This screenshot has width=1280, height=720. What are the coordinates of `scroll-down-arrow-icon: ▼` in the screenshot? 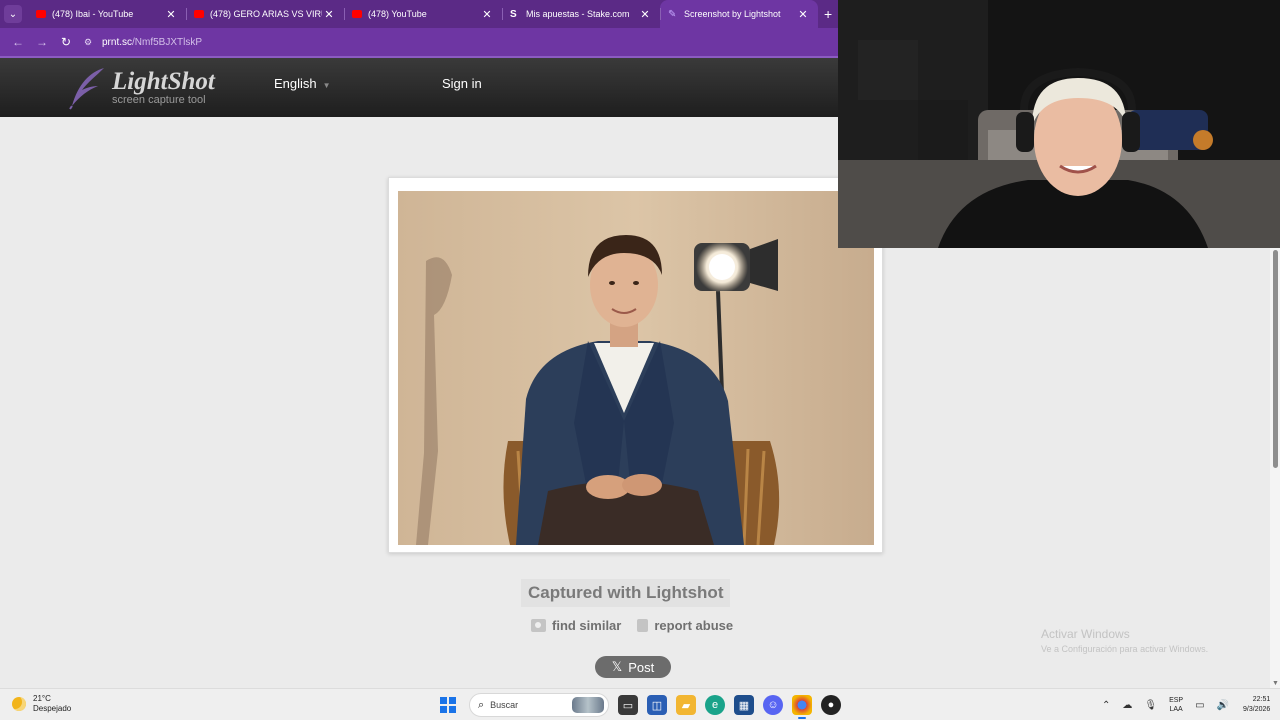 It's located at (1275, 683).